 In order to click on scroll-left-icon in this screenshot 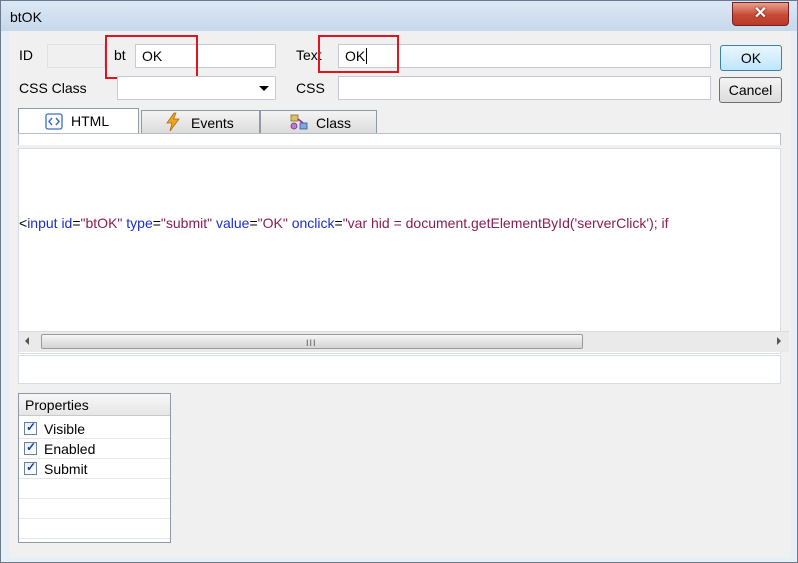, I will do `click(27, 341)`.